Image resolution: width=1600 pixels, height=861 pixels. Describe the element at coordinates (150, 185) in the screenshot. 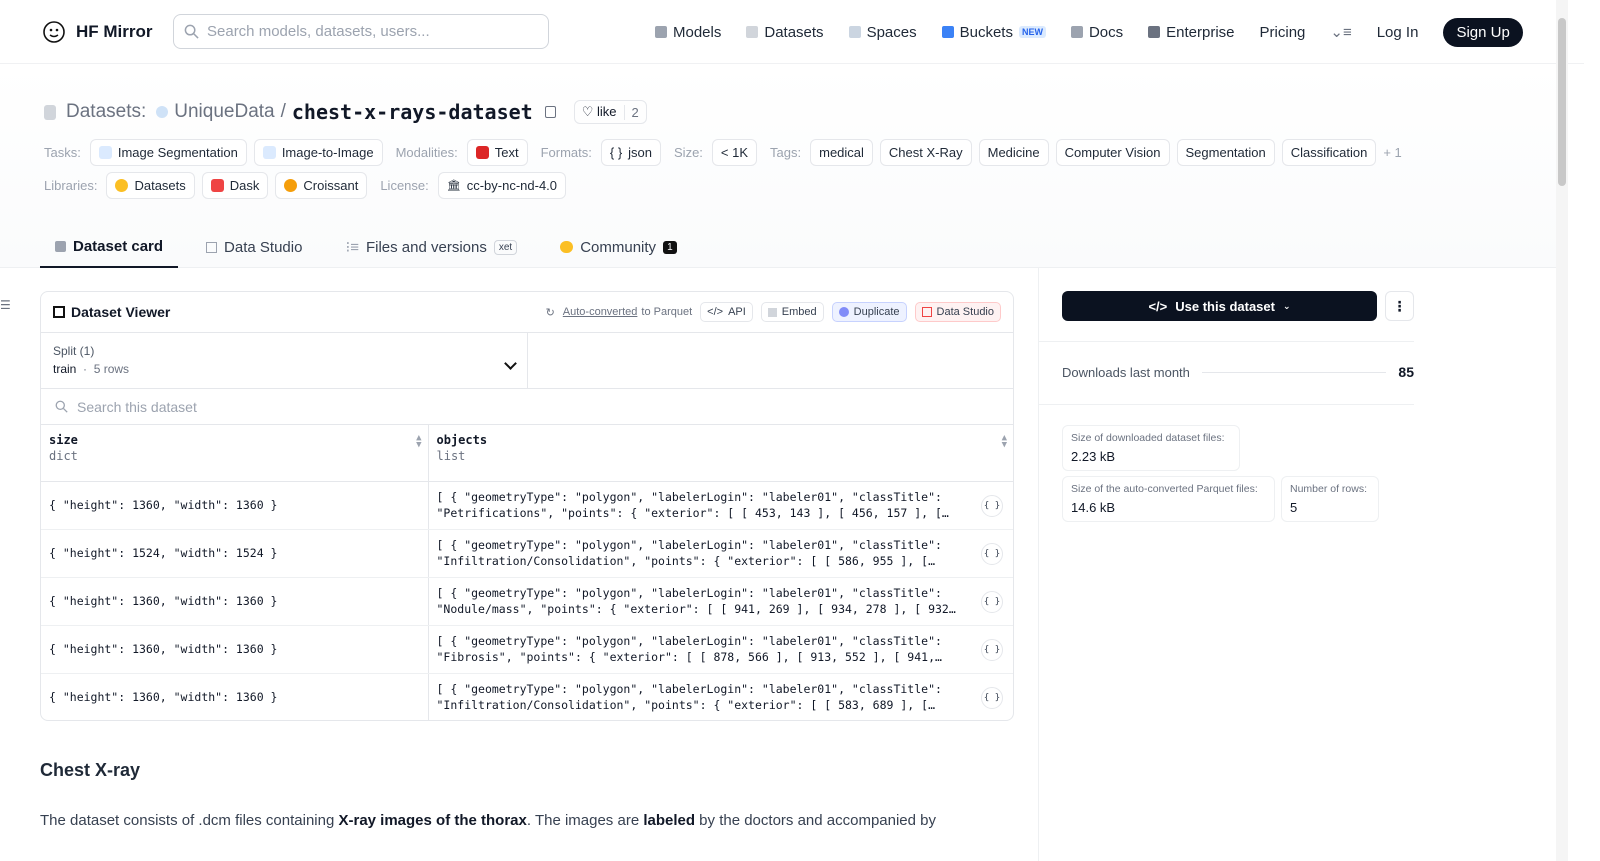

I see `tag-lib-datasets: Datasets` at that location.